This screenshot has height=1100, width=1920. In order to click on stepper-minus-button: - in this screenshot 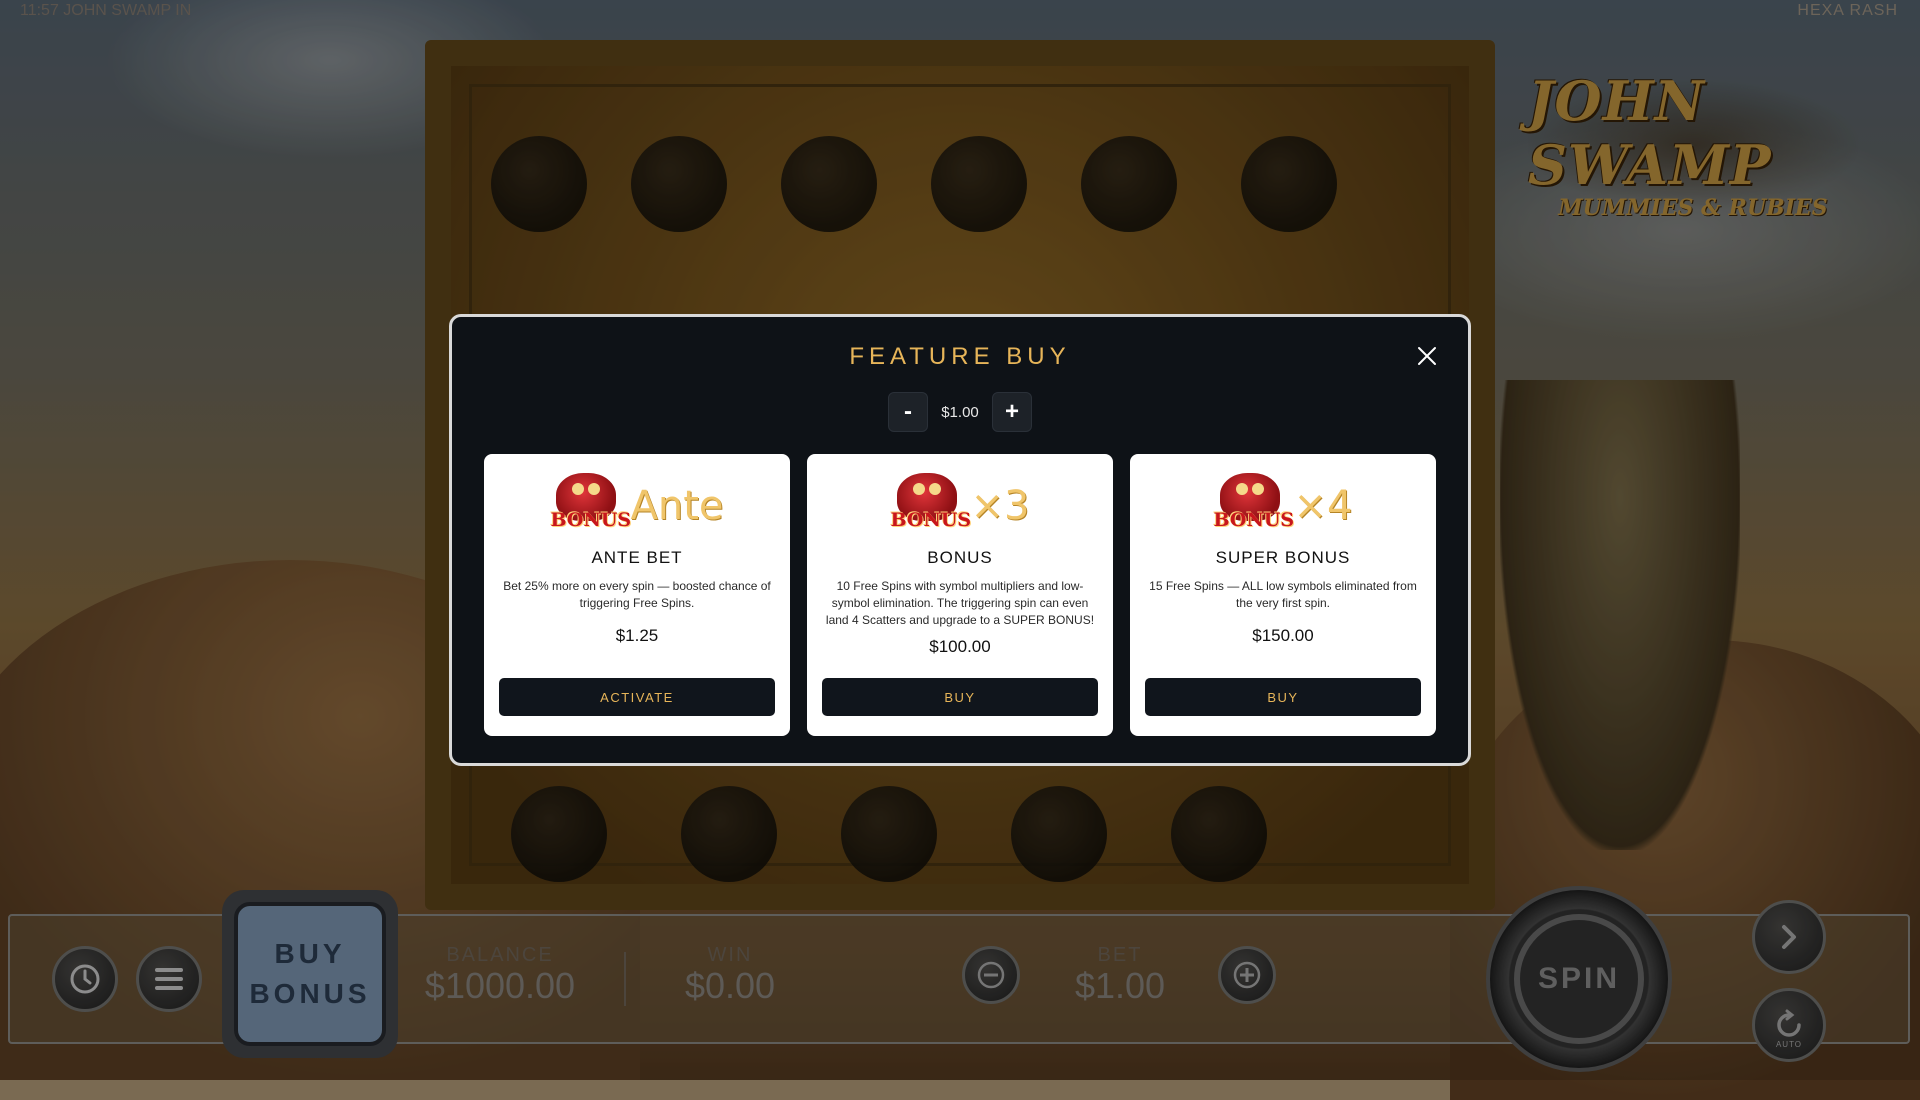, I will do `click(908, 412)`.